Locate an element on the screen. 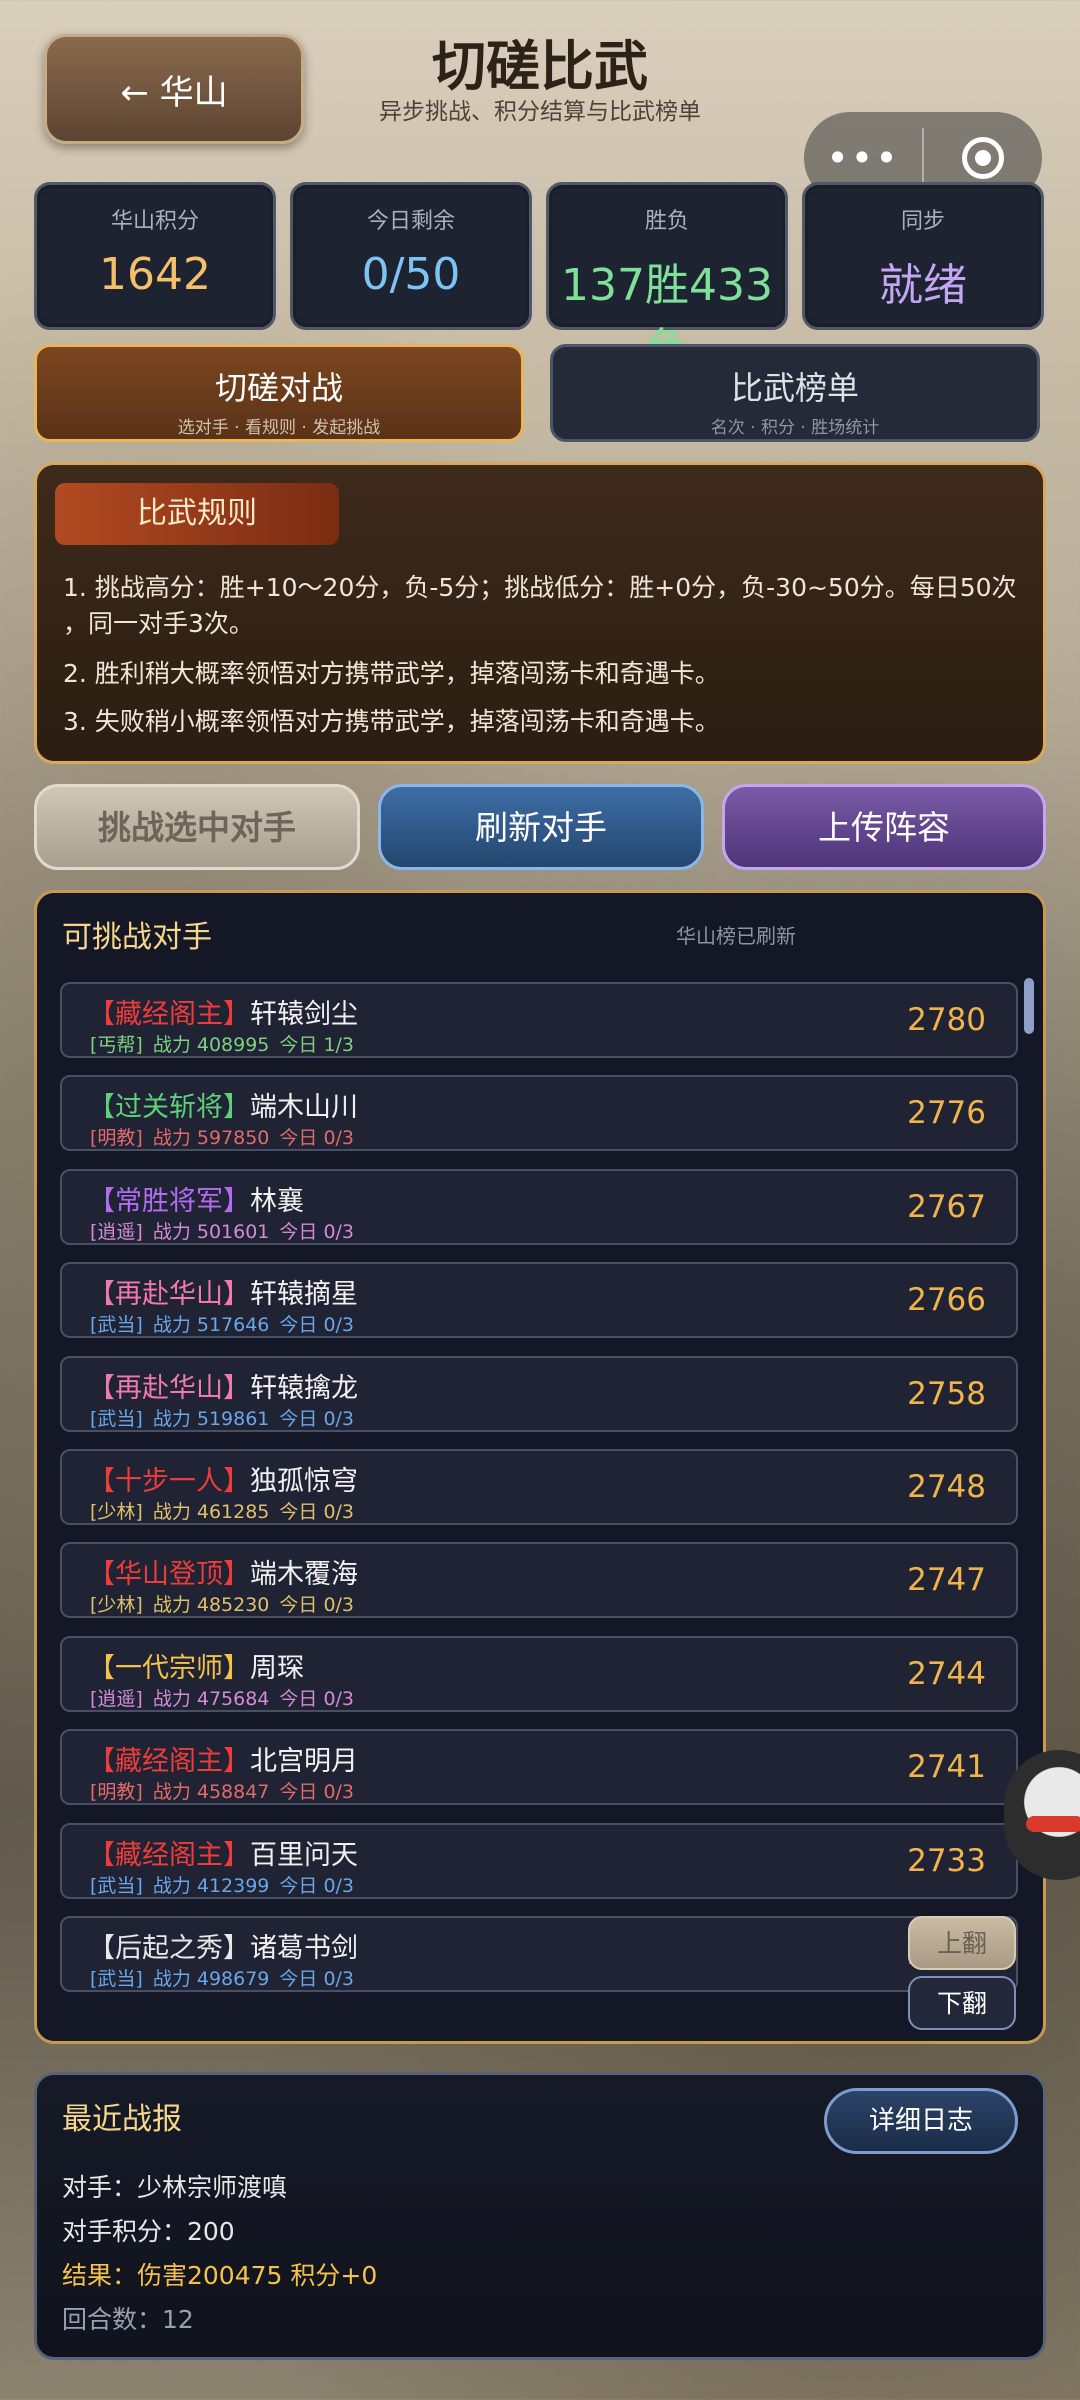 Image resolution: width=1080 pixels, height=2400 pixels. opponent-power: 战力 597850 is located at coordinates (211, 1138).